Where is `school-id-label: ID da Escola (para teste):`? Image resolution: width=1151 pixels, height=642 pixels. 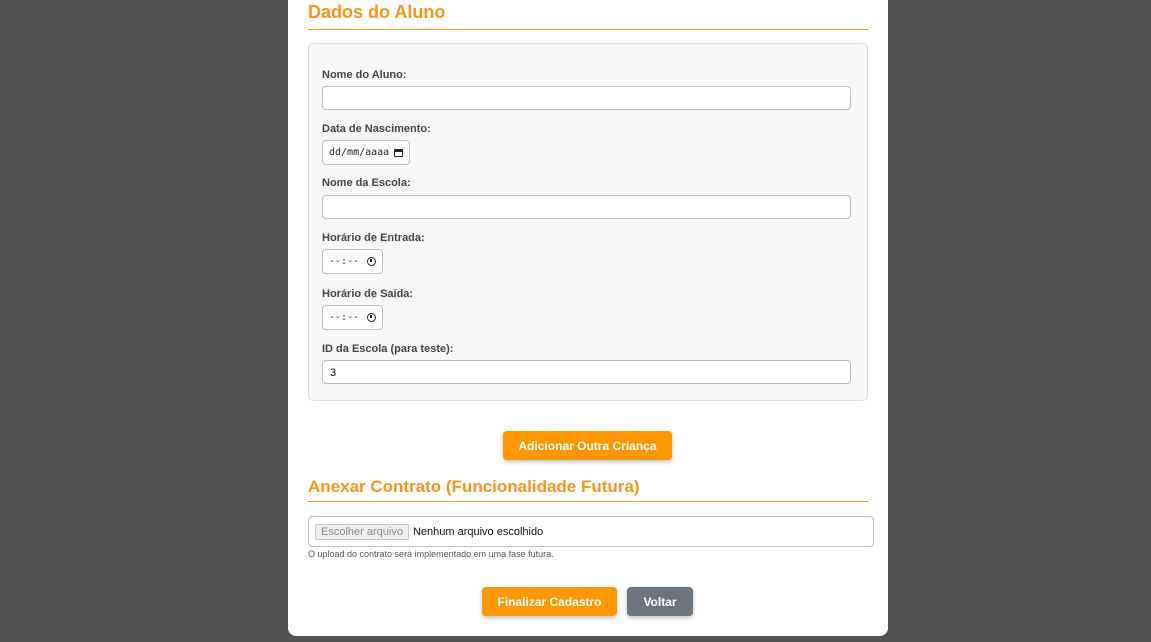
school-id-label: ID da Escola (para teste): is located at coordinates (388, 349).